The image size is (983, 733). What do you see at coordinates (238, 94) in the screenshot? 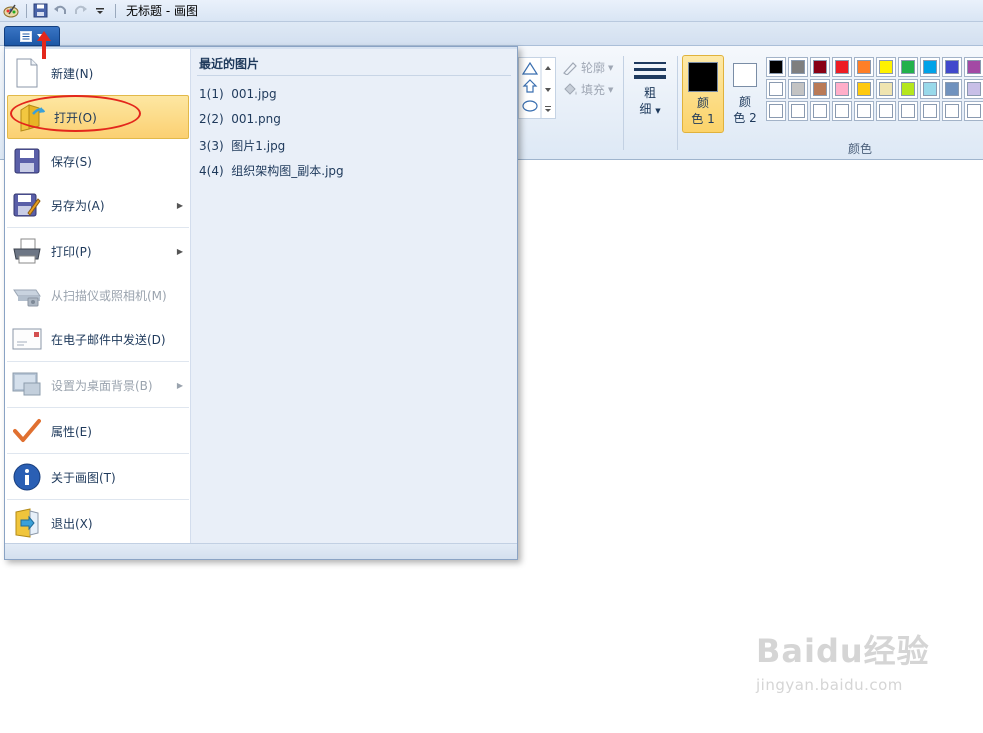
I see `recent-item: 1(1) 001.jpg` at bounding box center [238, 94].